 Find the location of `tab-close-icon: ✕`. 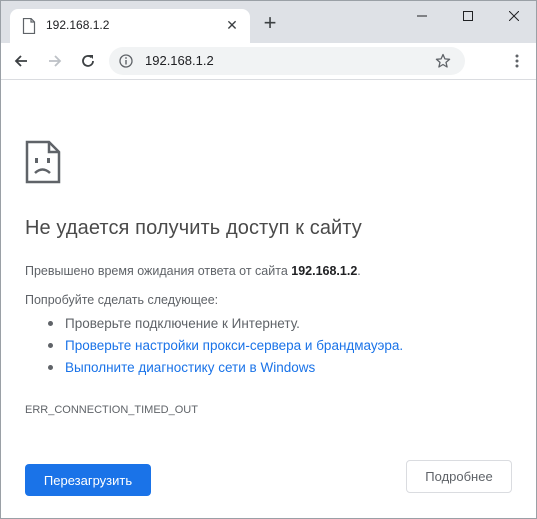

tab-close-icon: ✕ is located at coordinates (232, 25).